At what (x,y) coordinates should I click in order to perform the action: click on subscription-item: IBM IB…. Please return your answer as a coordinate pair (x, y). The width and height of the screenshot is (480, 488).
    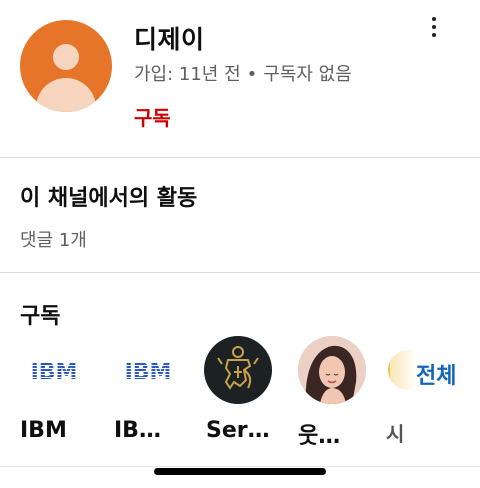
    Looking at the image, I should click on (154, 389).